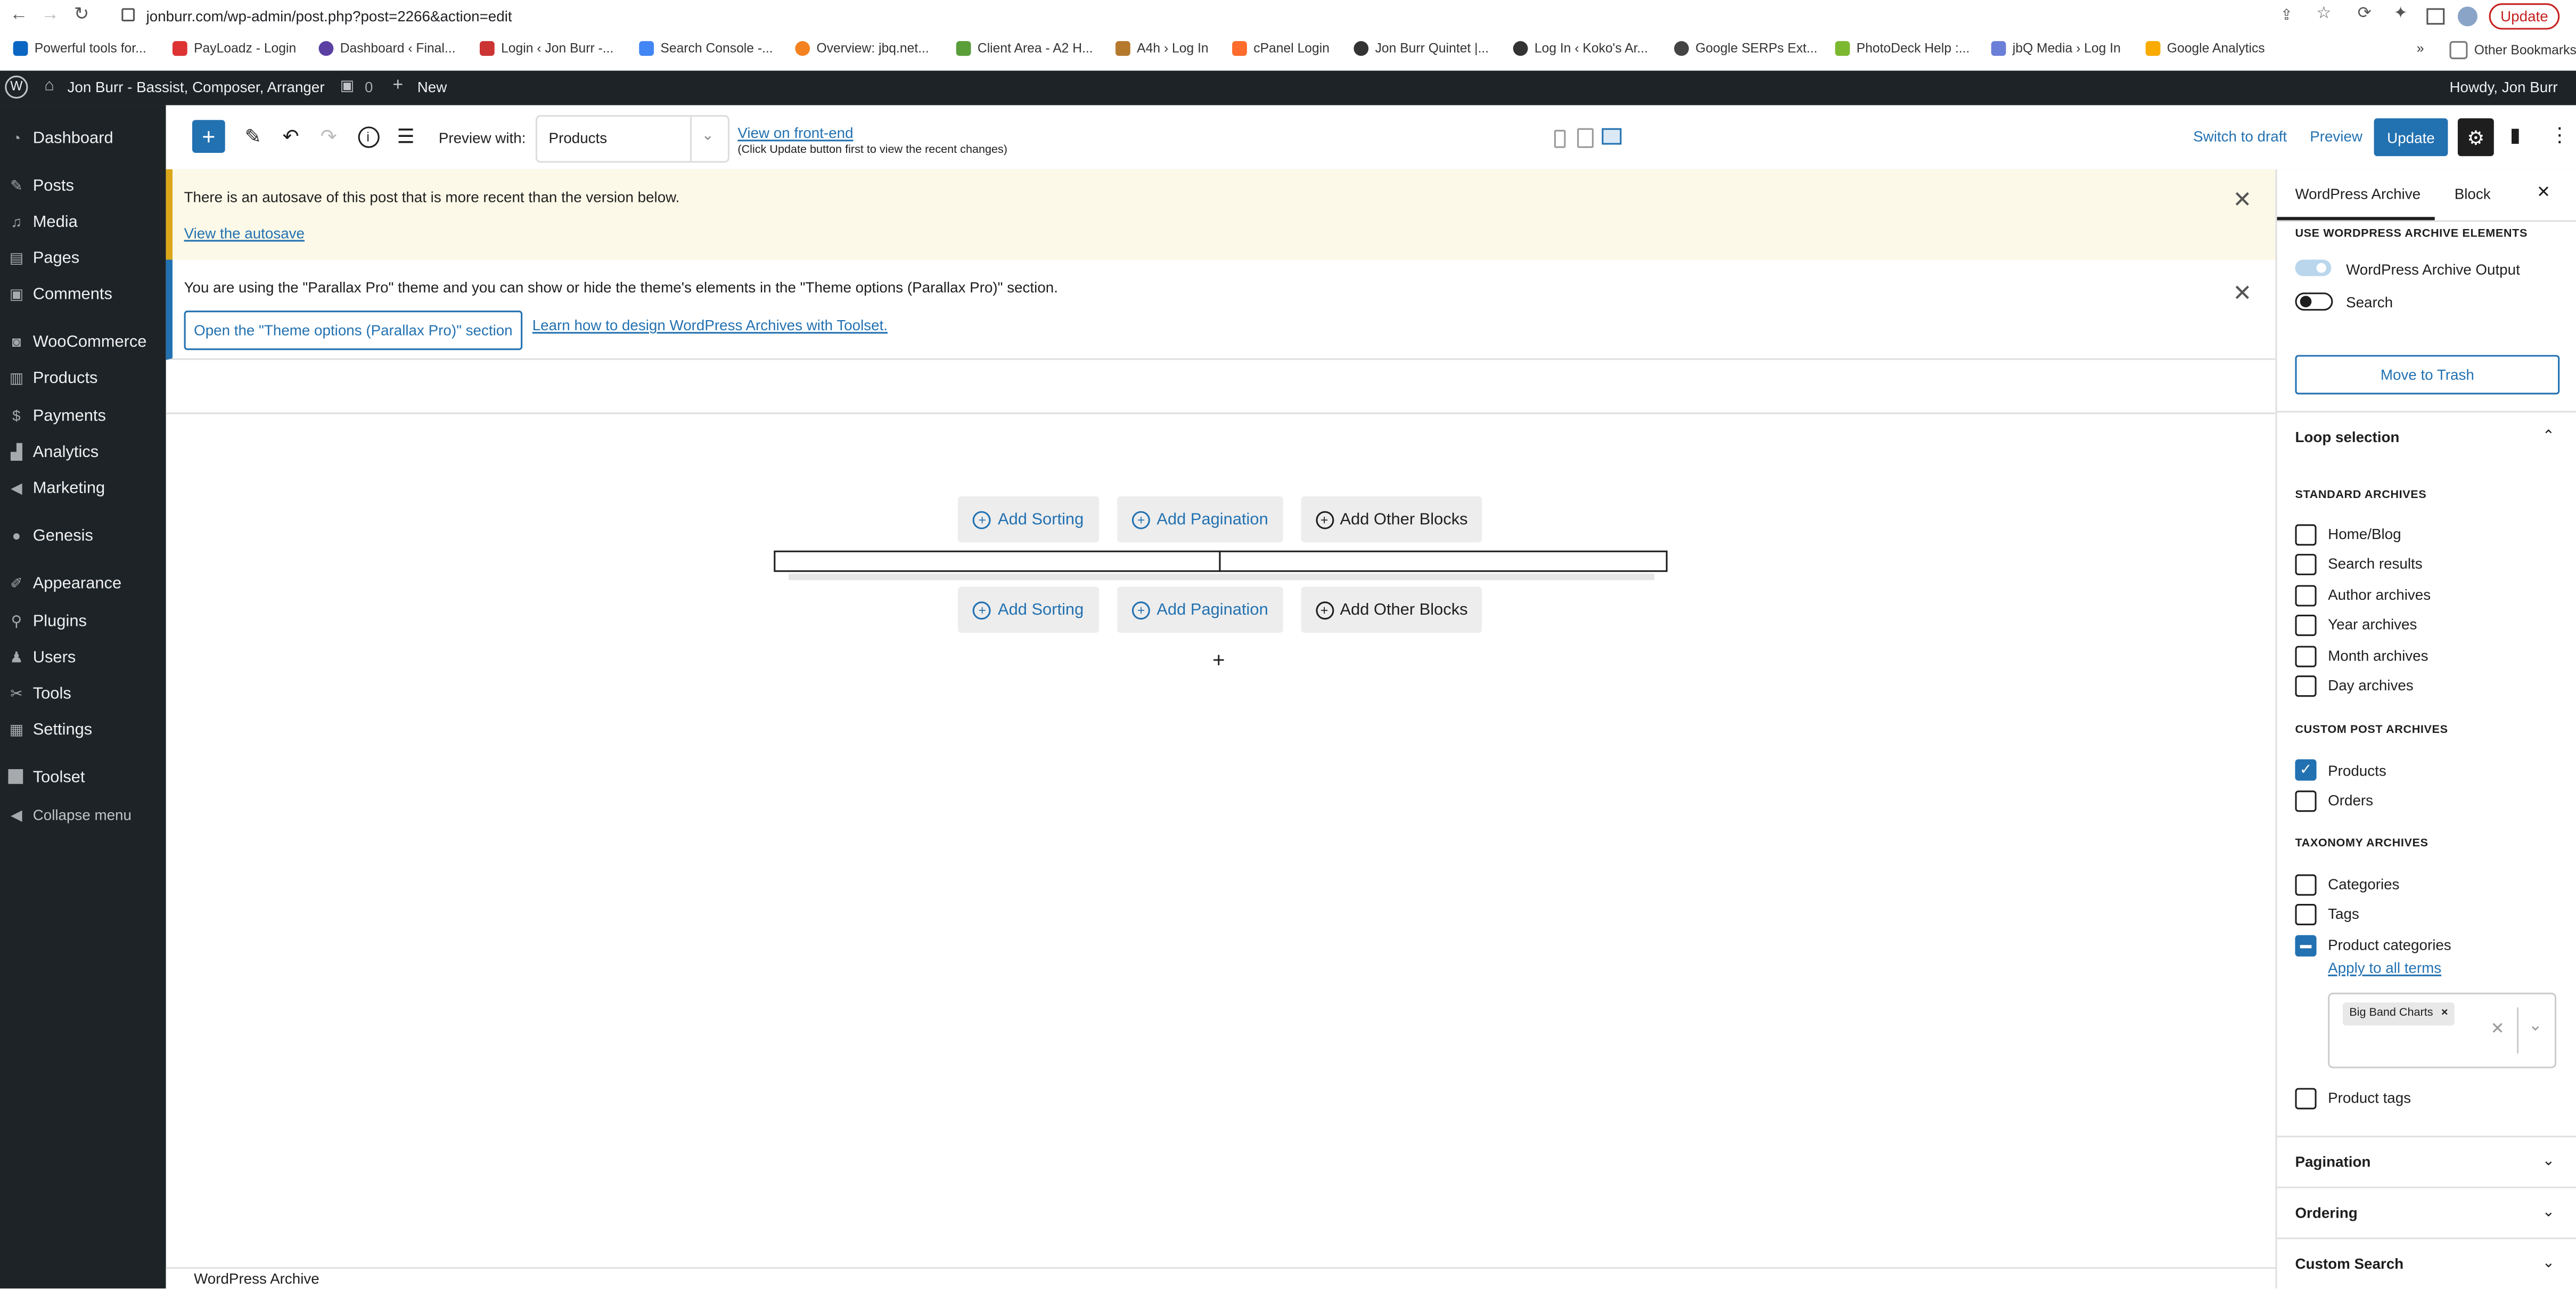 This screenshot has height=1289, width=2576. What do you see at coordinates (2444, 1013) in the screenshot?
I see `remove-term-icon: ×` at bounding box center [2444, 1013].